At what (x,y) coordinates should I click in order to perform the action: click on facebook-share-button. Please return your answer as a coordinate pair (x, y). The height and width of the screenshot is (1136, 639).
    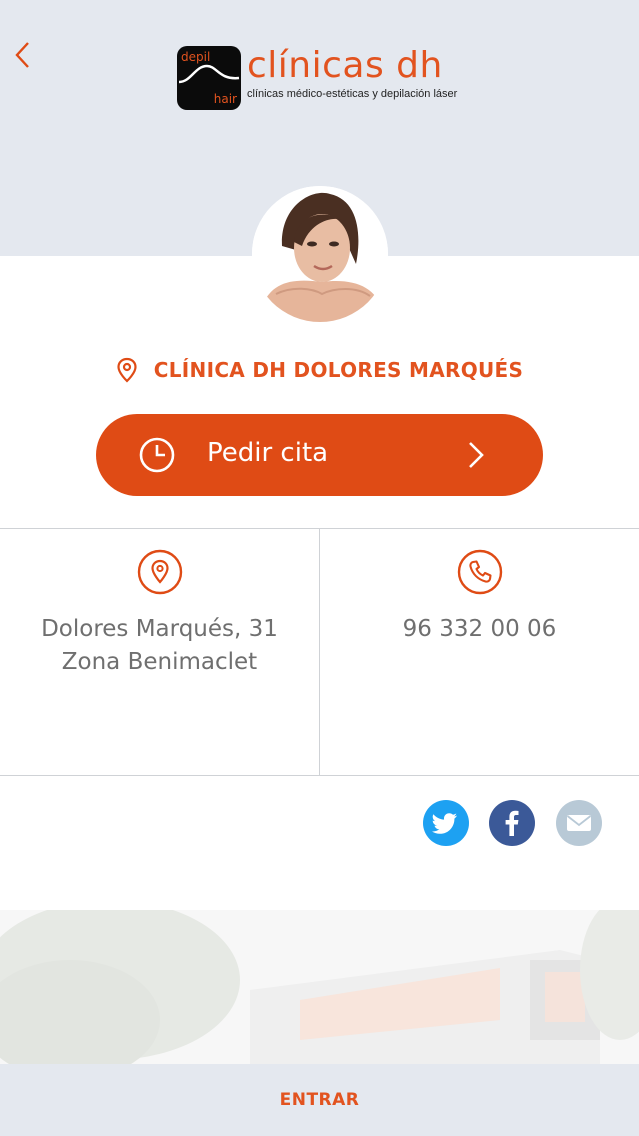
    Looking at the image, I should click on (512, 823).